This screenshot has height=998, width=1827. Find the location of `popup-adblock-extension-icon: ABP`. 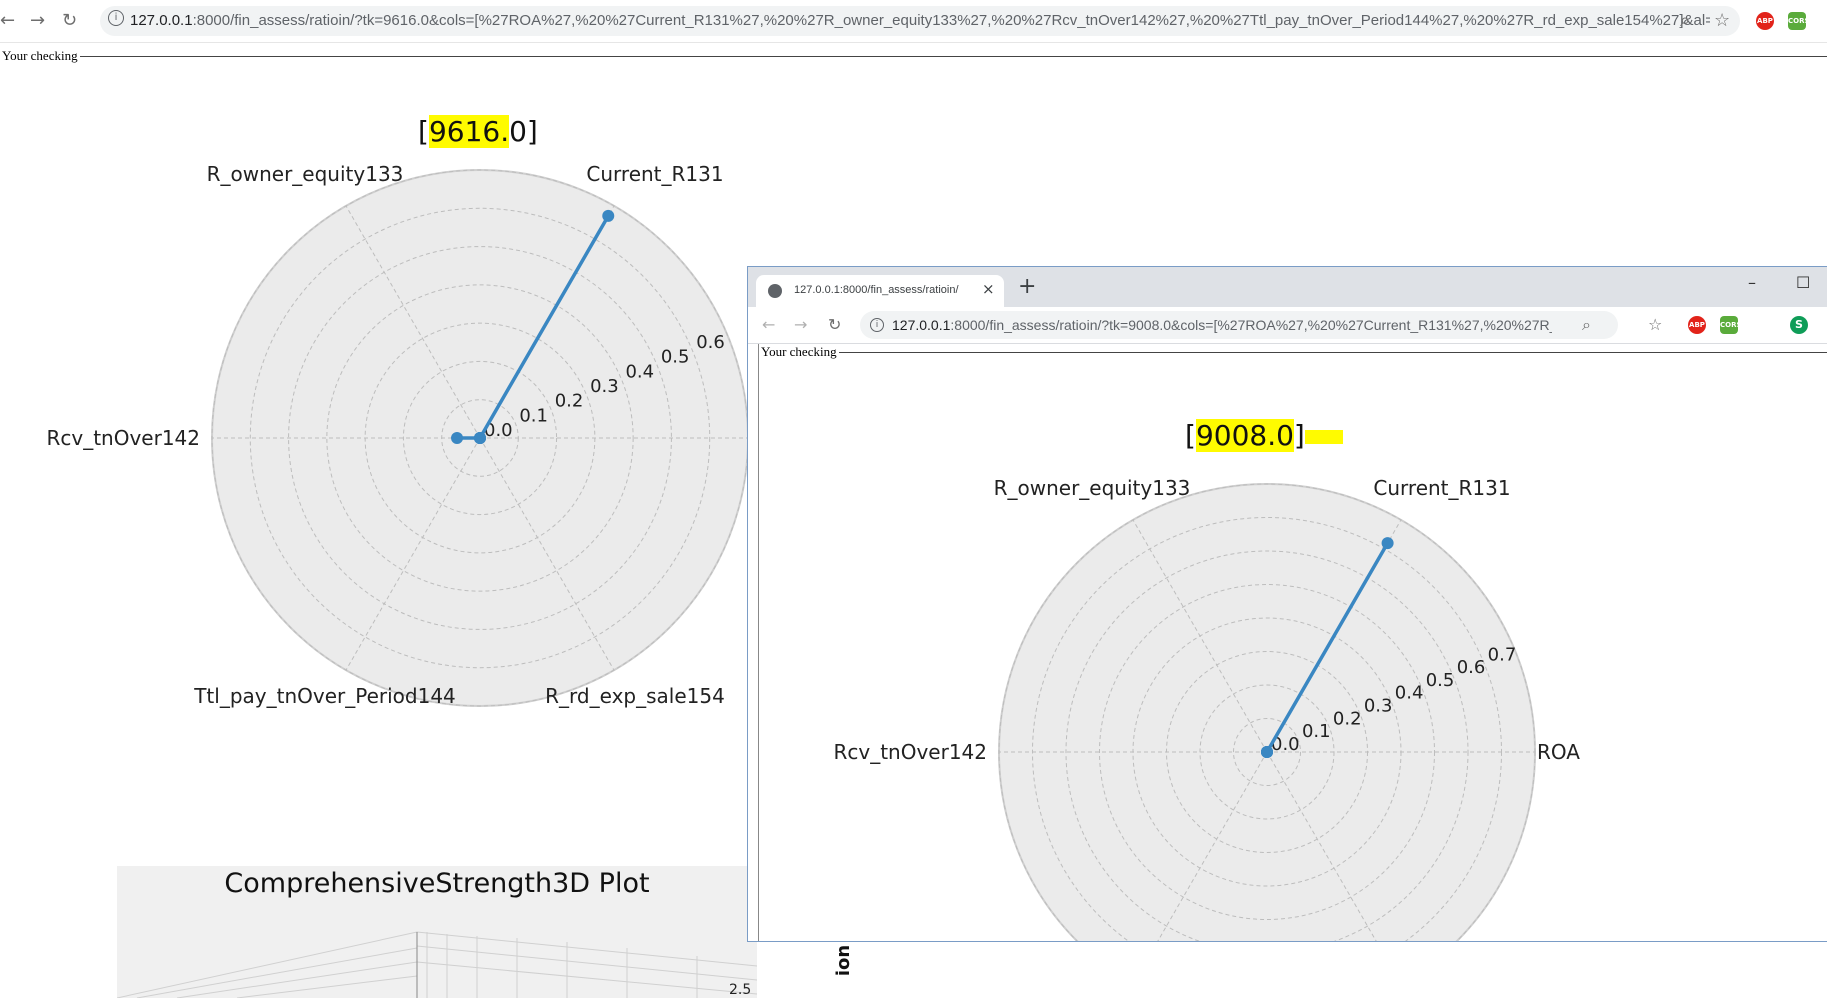

popup-adblock-extension-icon: ABP is located at coordinates (1697, 325).